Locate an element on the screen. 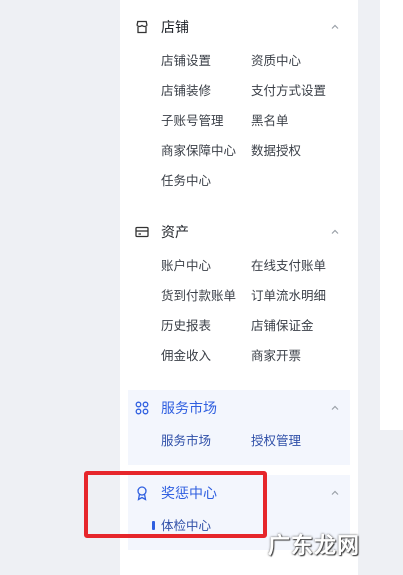 The height and width of the screenshot is (575, 403). menu-item-online-payment-bill: 在线支付账单 is located at coordinates (288, 266).